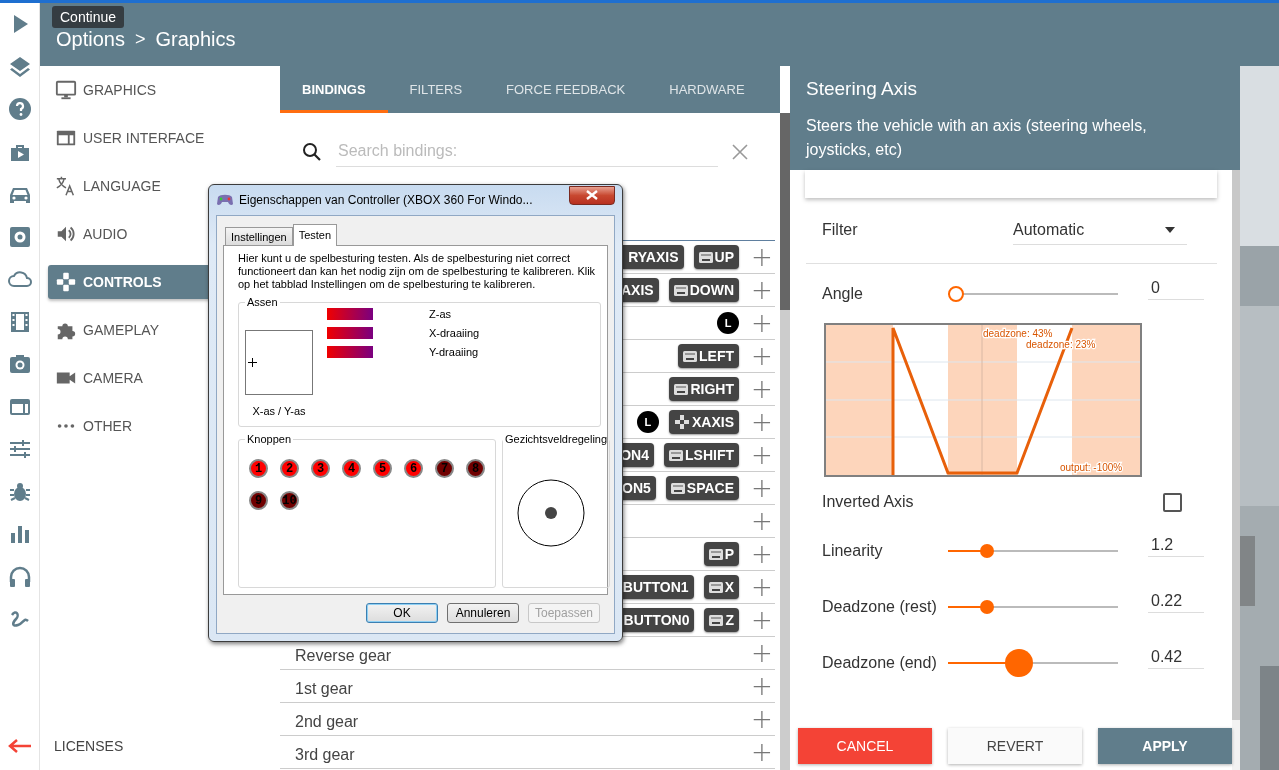 The height and width of the screenshot is (770, 1279). I want to click on binding-name: Reverse gear, so click(343, 655).